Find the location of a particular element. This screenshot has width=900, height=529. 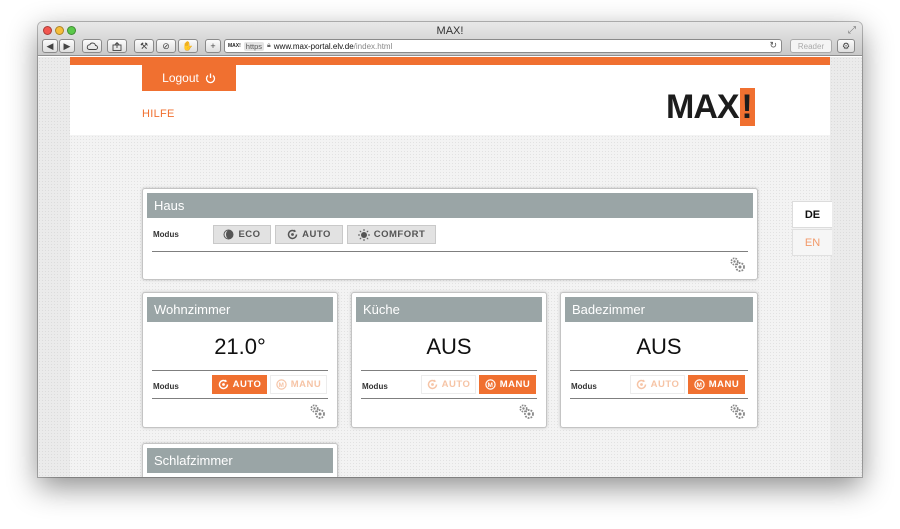

logo-text: MAX is located at coordinates (703, 107).